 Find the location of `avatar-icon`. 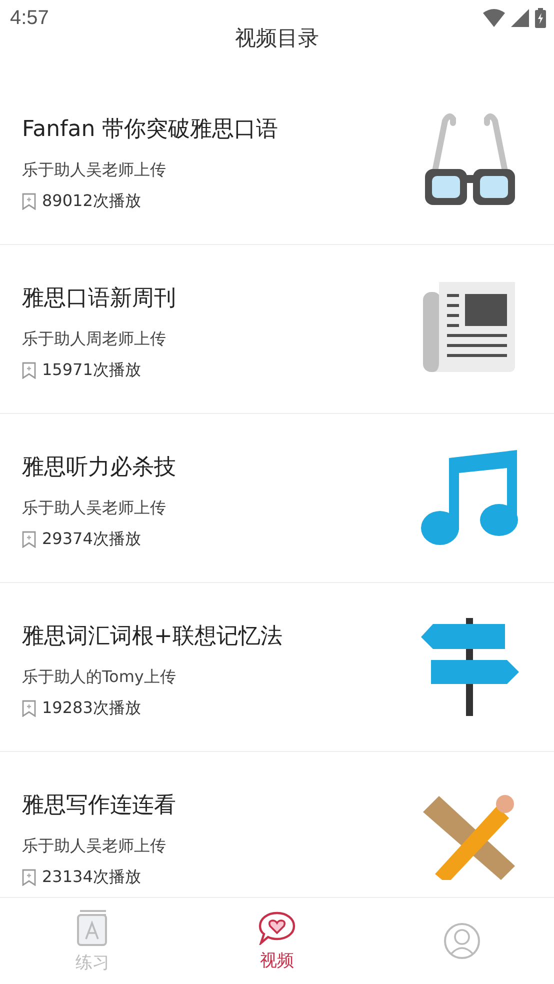

avatar-icon is located at coordinates (461, 941).